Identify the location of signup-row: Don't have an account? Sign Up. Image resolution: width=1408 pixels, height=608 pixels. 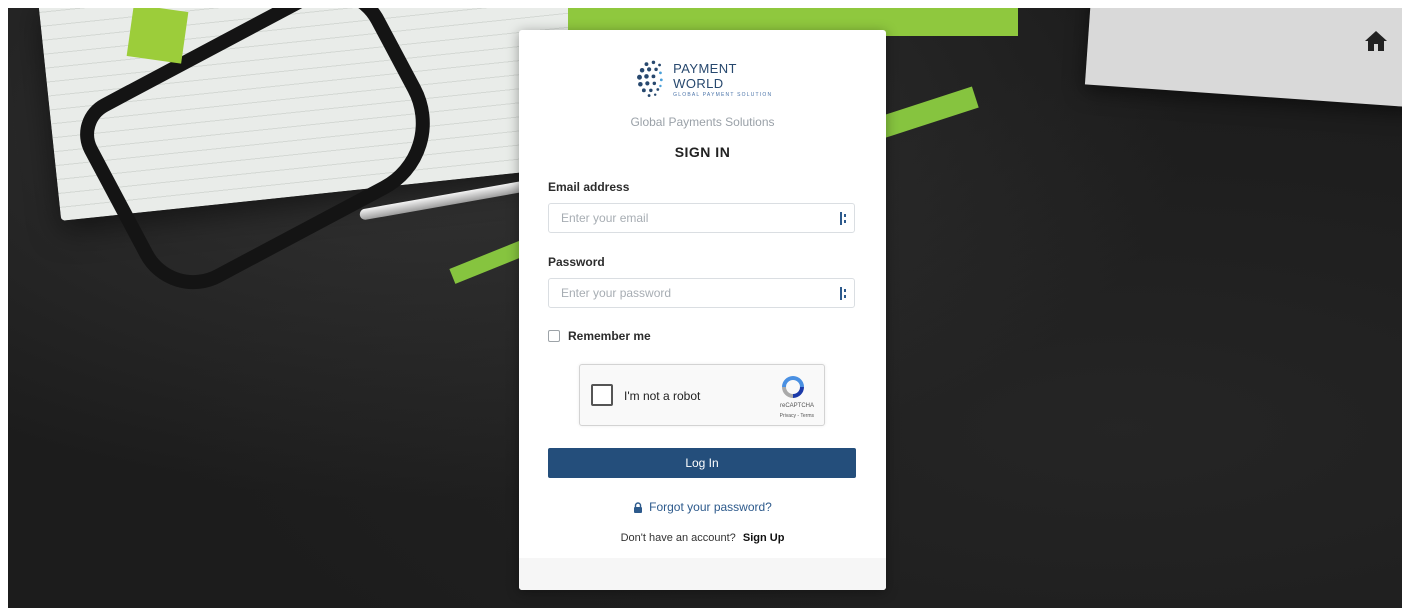
(702, 538).